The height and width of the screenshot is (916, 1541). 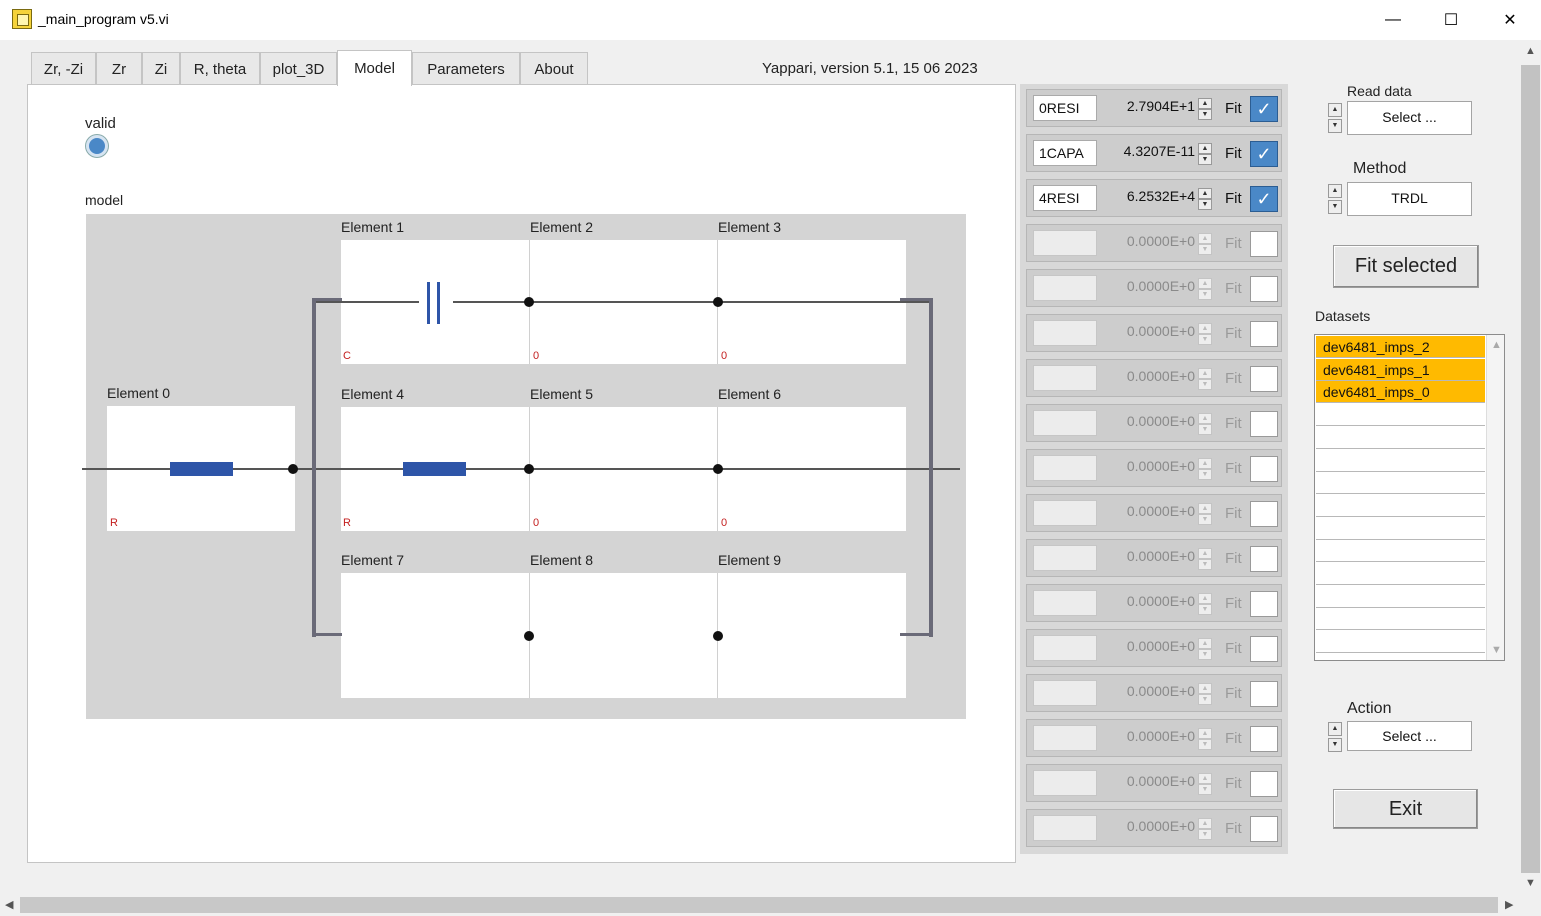 I want to click on method-select: TRDL, so click(x=1409, y=199).